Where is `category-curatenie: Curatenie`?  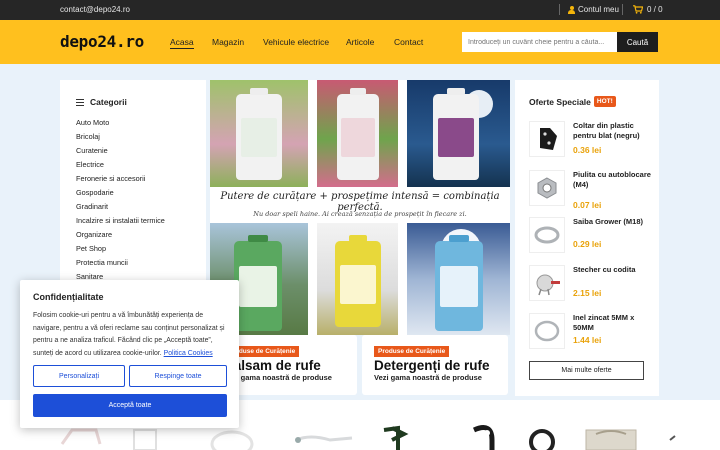
category-curatenie: Curatenie is located at coordinates (92, 150).